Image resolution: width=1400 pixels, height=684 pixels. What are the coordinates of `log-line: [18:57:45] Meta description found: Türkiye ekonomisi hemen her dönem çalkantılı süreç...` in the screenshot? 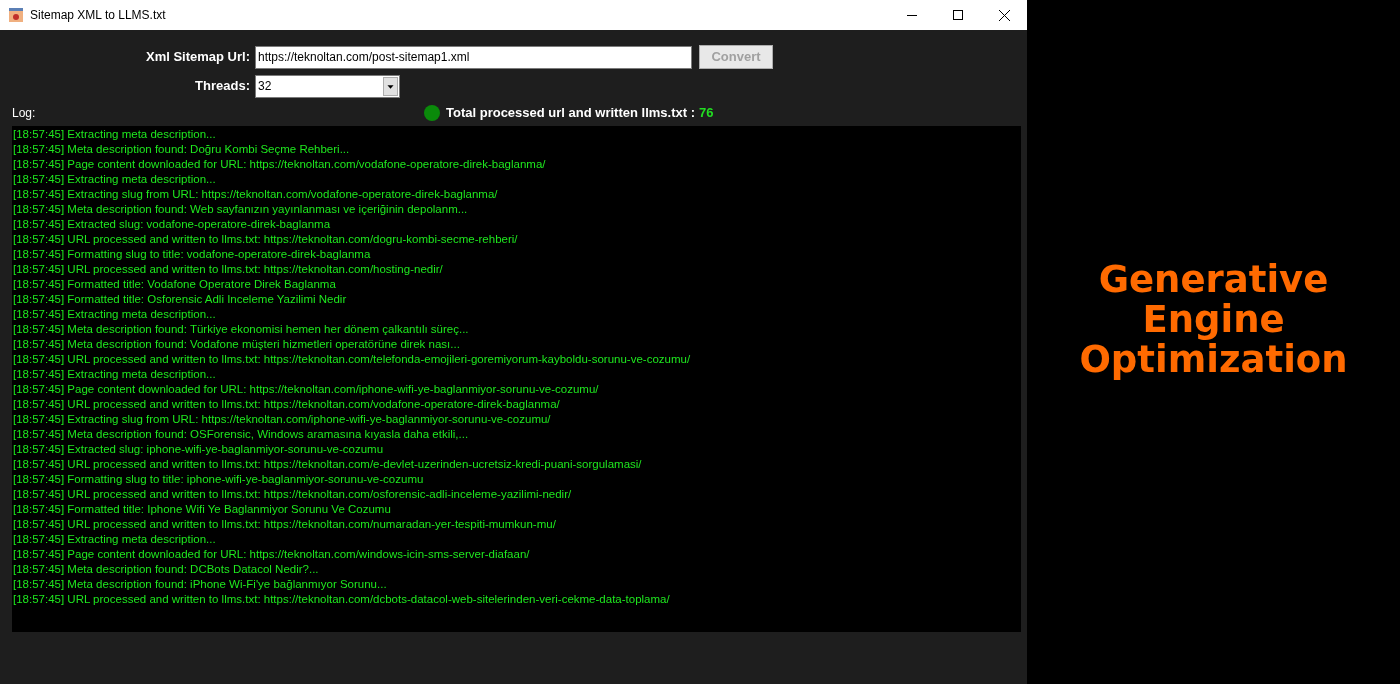 It's located at (241, 329).